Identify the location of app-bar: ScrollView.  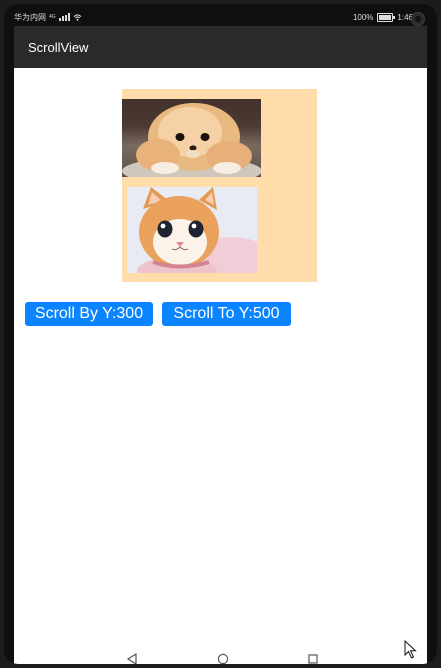
(220, 47).